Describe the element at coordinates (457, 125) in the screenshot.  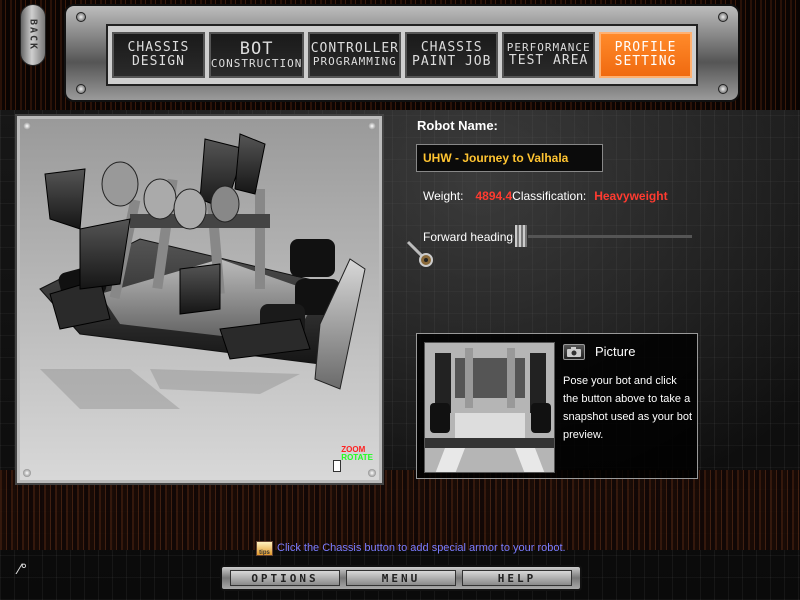
I see `robot-name-label: Robot Name:` at that location.